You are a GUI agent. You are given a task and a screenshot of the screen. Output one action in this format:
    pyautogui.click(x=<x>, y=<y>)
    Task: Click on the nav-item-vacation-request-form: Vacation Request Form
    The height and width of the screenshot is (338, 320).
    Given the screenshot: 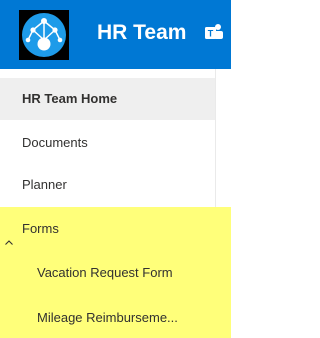 What is the action you would take?
    pyautogui.click(x=115, y=273)
    